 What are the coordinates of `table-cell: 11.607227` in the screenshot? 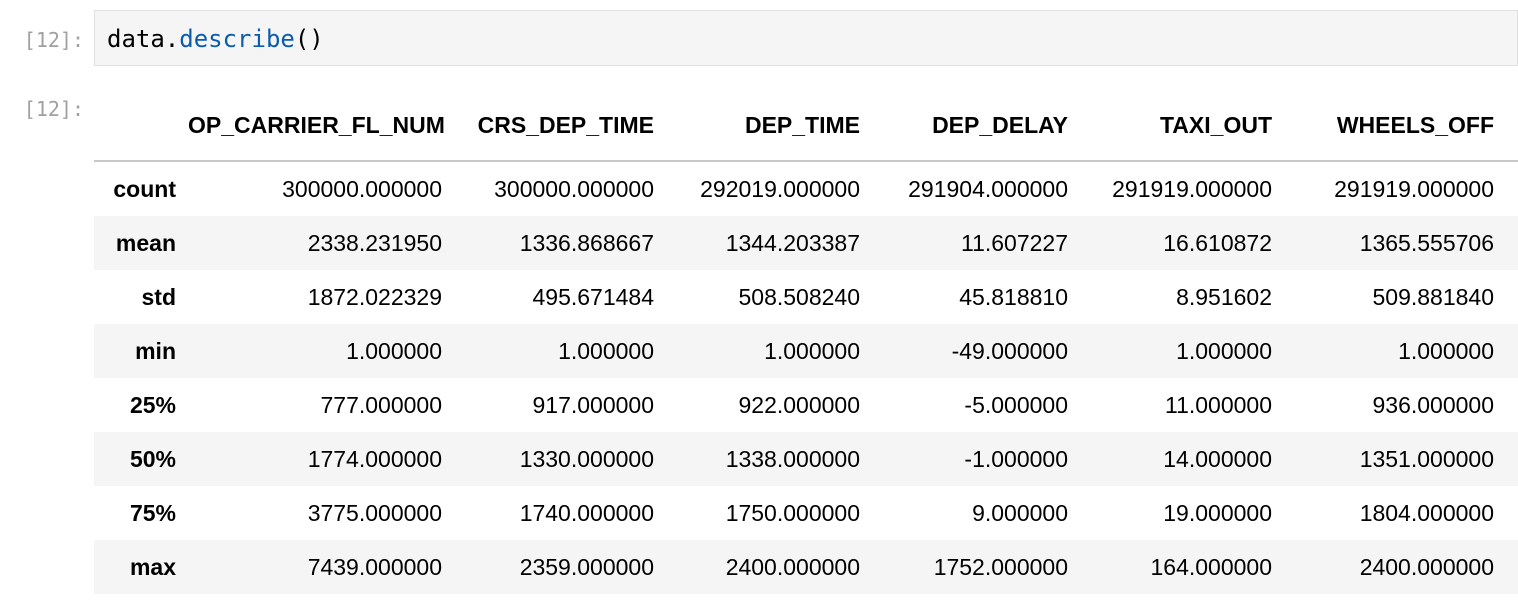 It's located at (1014, 242).